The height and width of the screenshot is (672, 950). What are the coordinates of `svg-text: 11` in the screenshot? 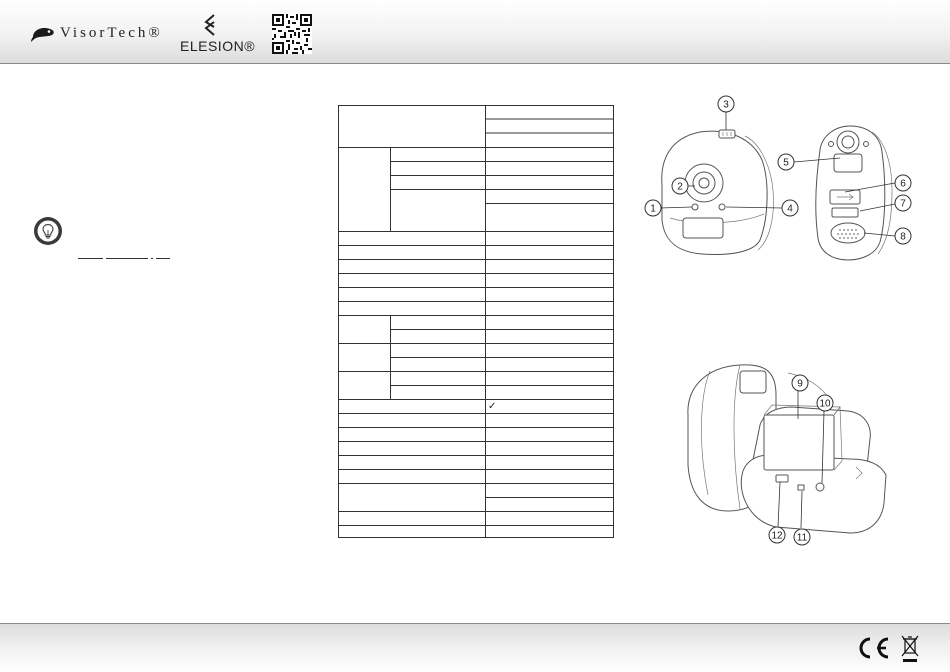 It's located at (802, 538).